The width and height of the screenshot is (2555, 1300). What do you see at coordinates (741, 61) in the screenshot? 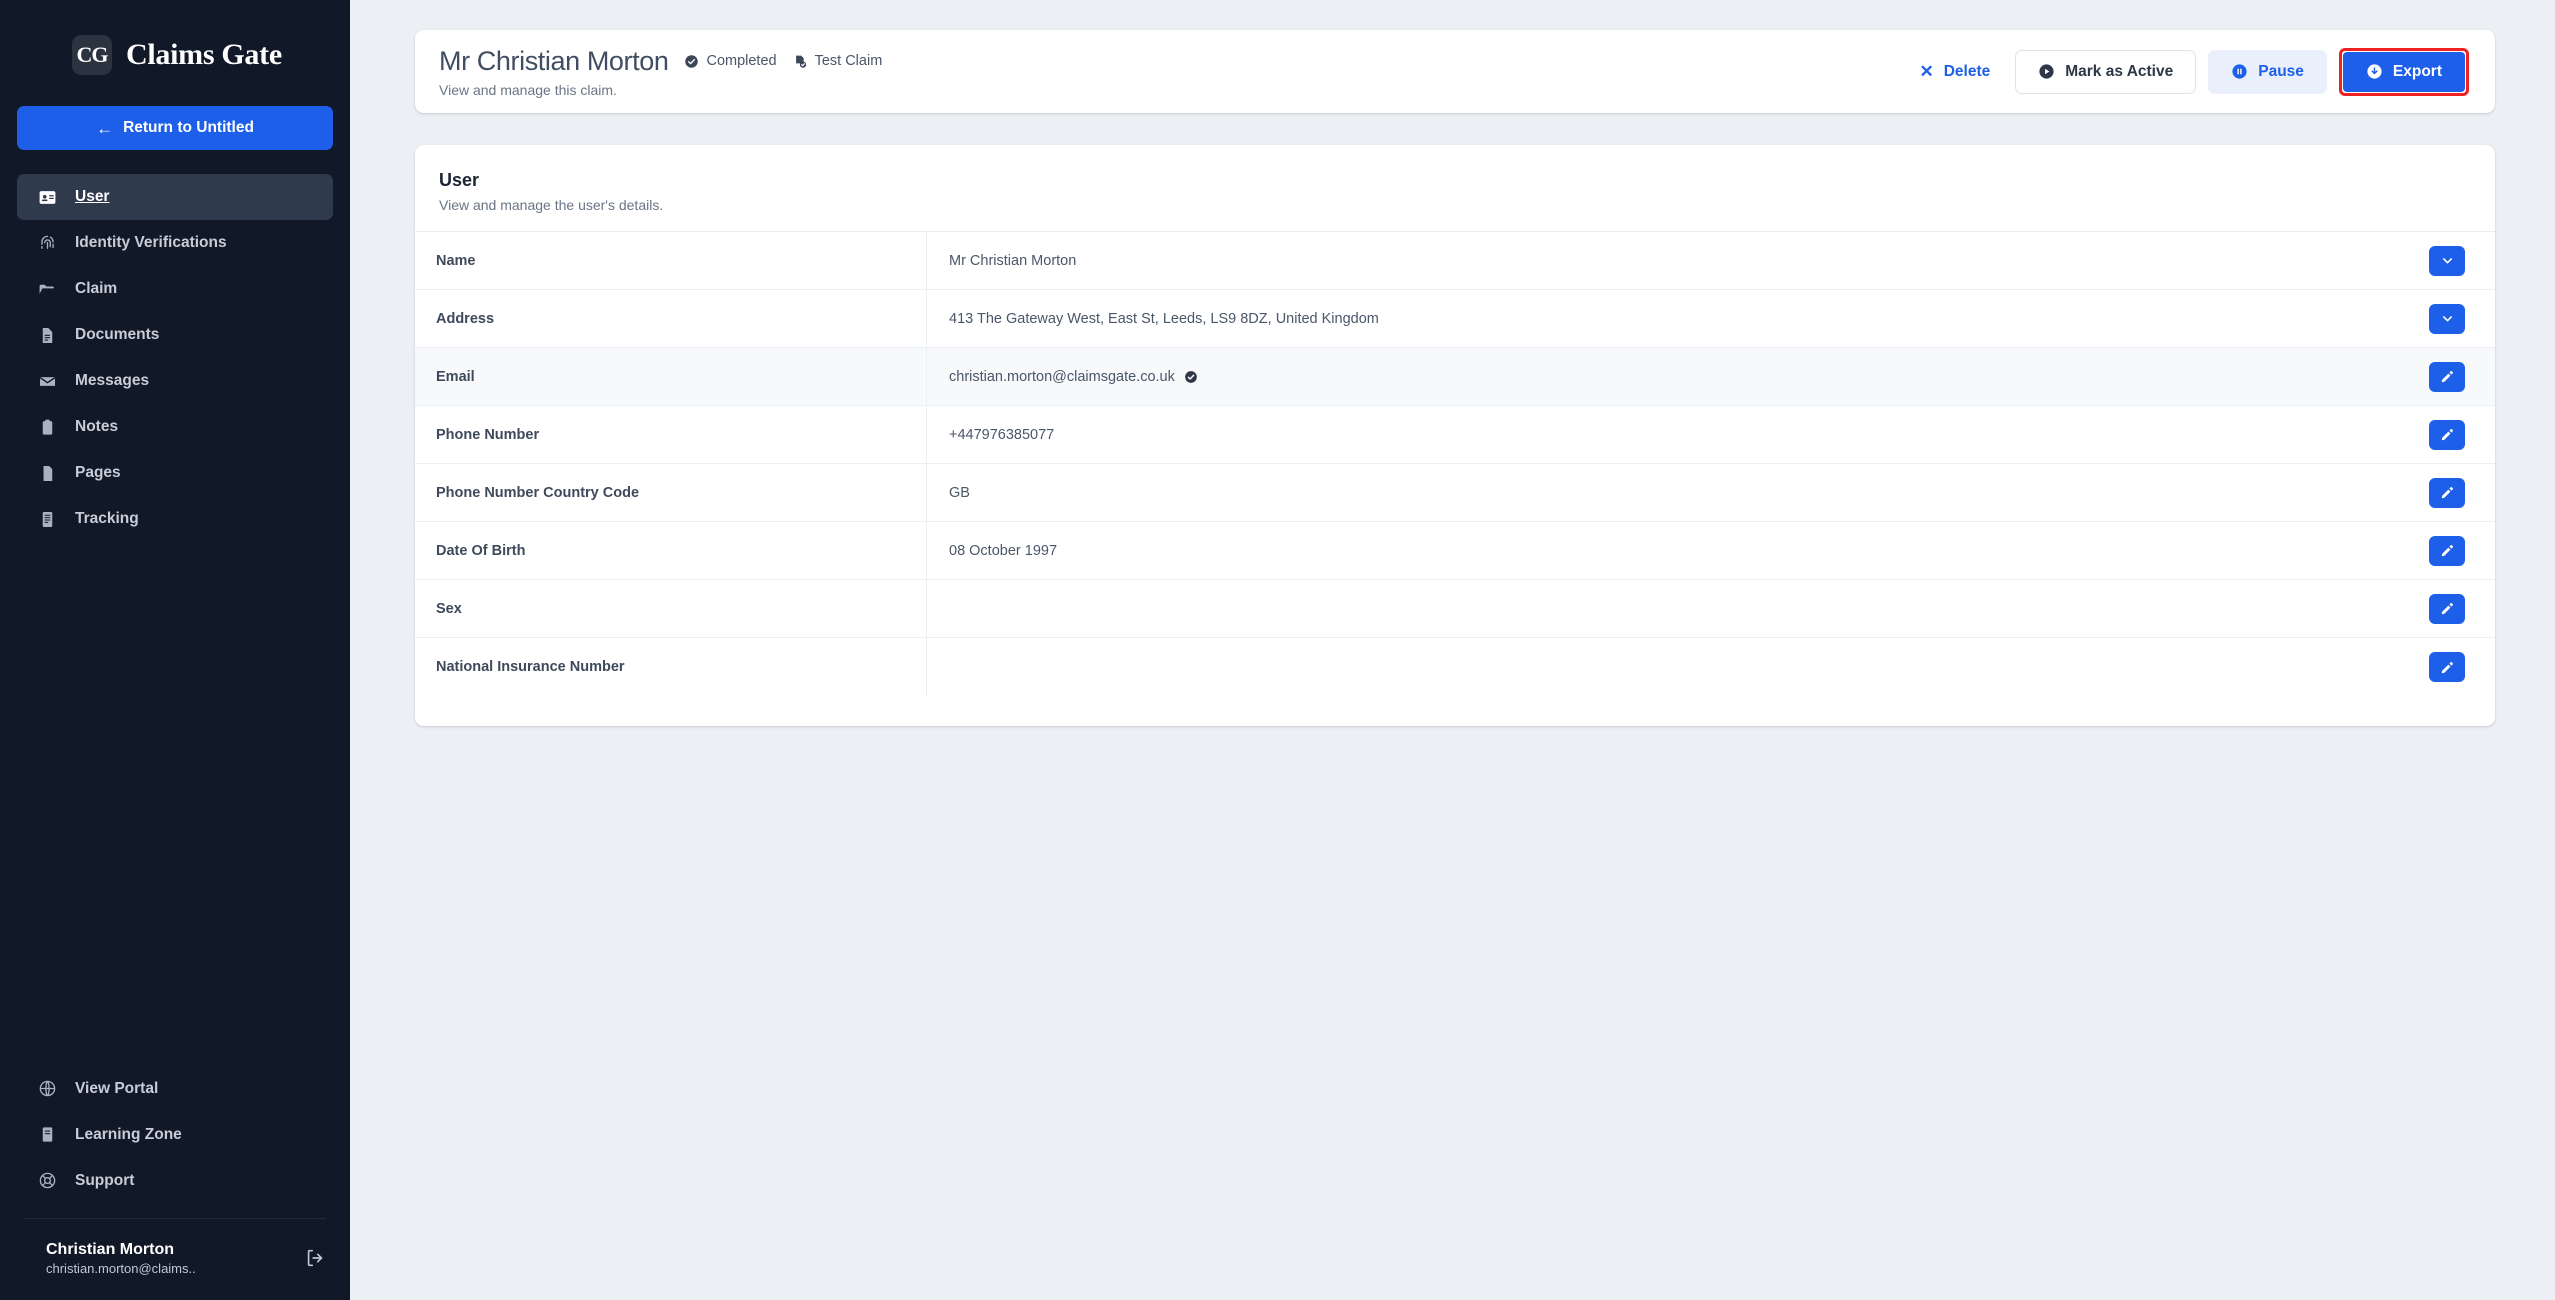
I see `status-badge-label: Completed` at bounding box center [741, 61].